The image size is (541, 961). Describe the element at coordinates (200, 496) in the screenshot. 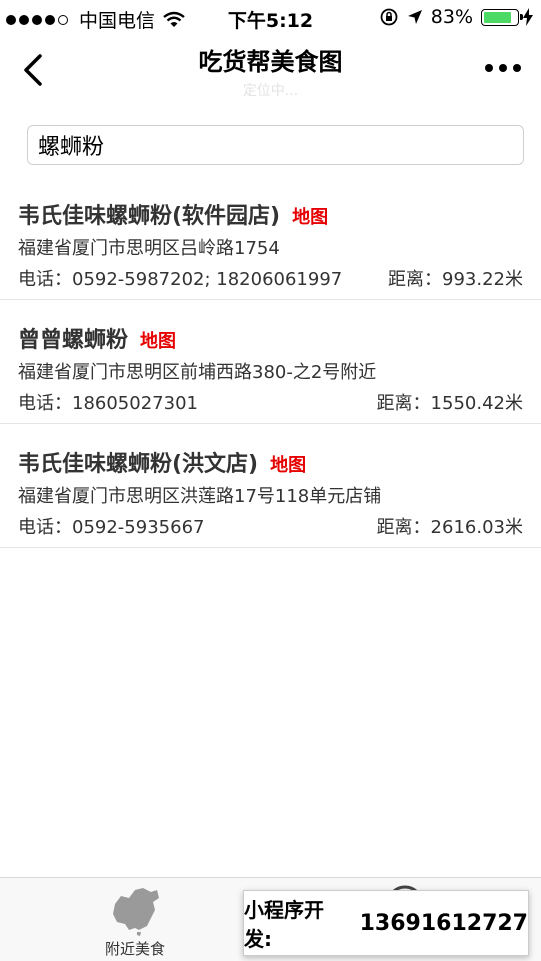

I see `restaurant-address: 福建省厦门市思明区洪莲路17号118单元店铺` at that location.